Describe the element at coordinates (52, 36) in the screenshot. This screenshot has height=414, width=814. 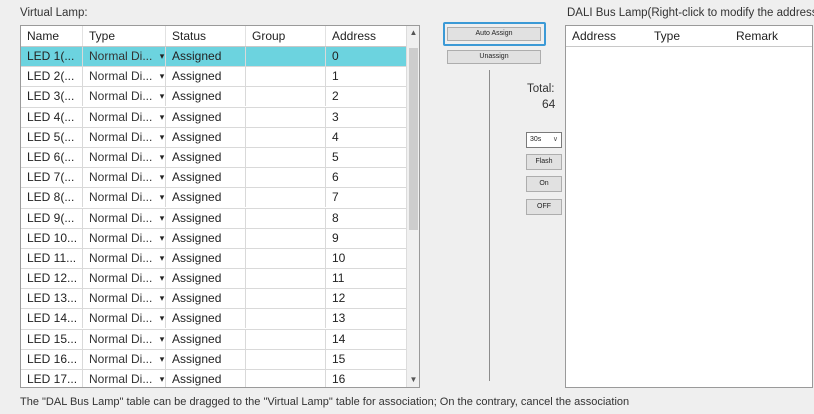
I see `column-header-name: Name` at that location.